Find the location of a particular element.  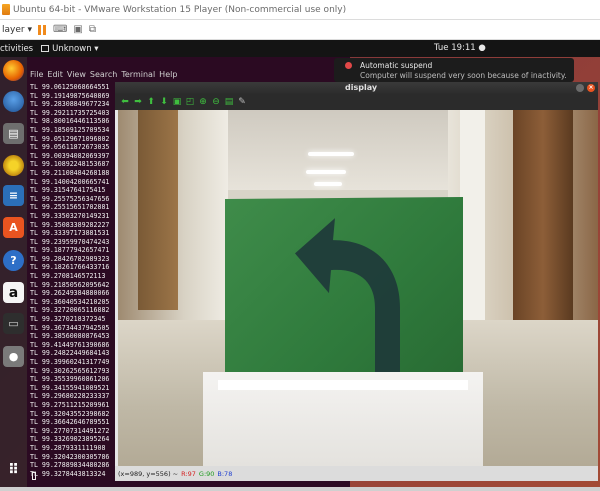

terminal-line: TL 99.39960241317749 is located at coordinates (70, 362).